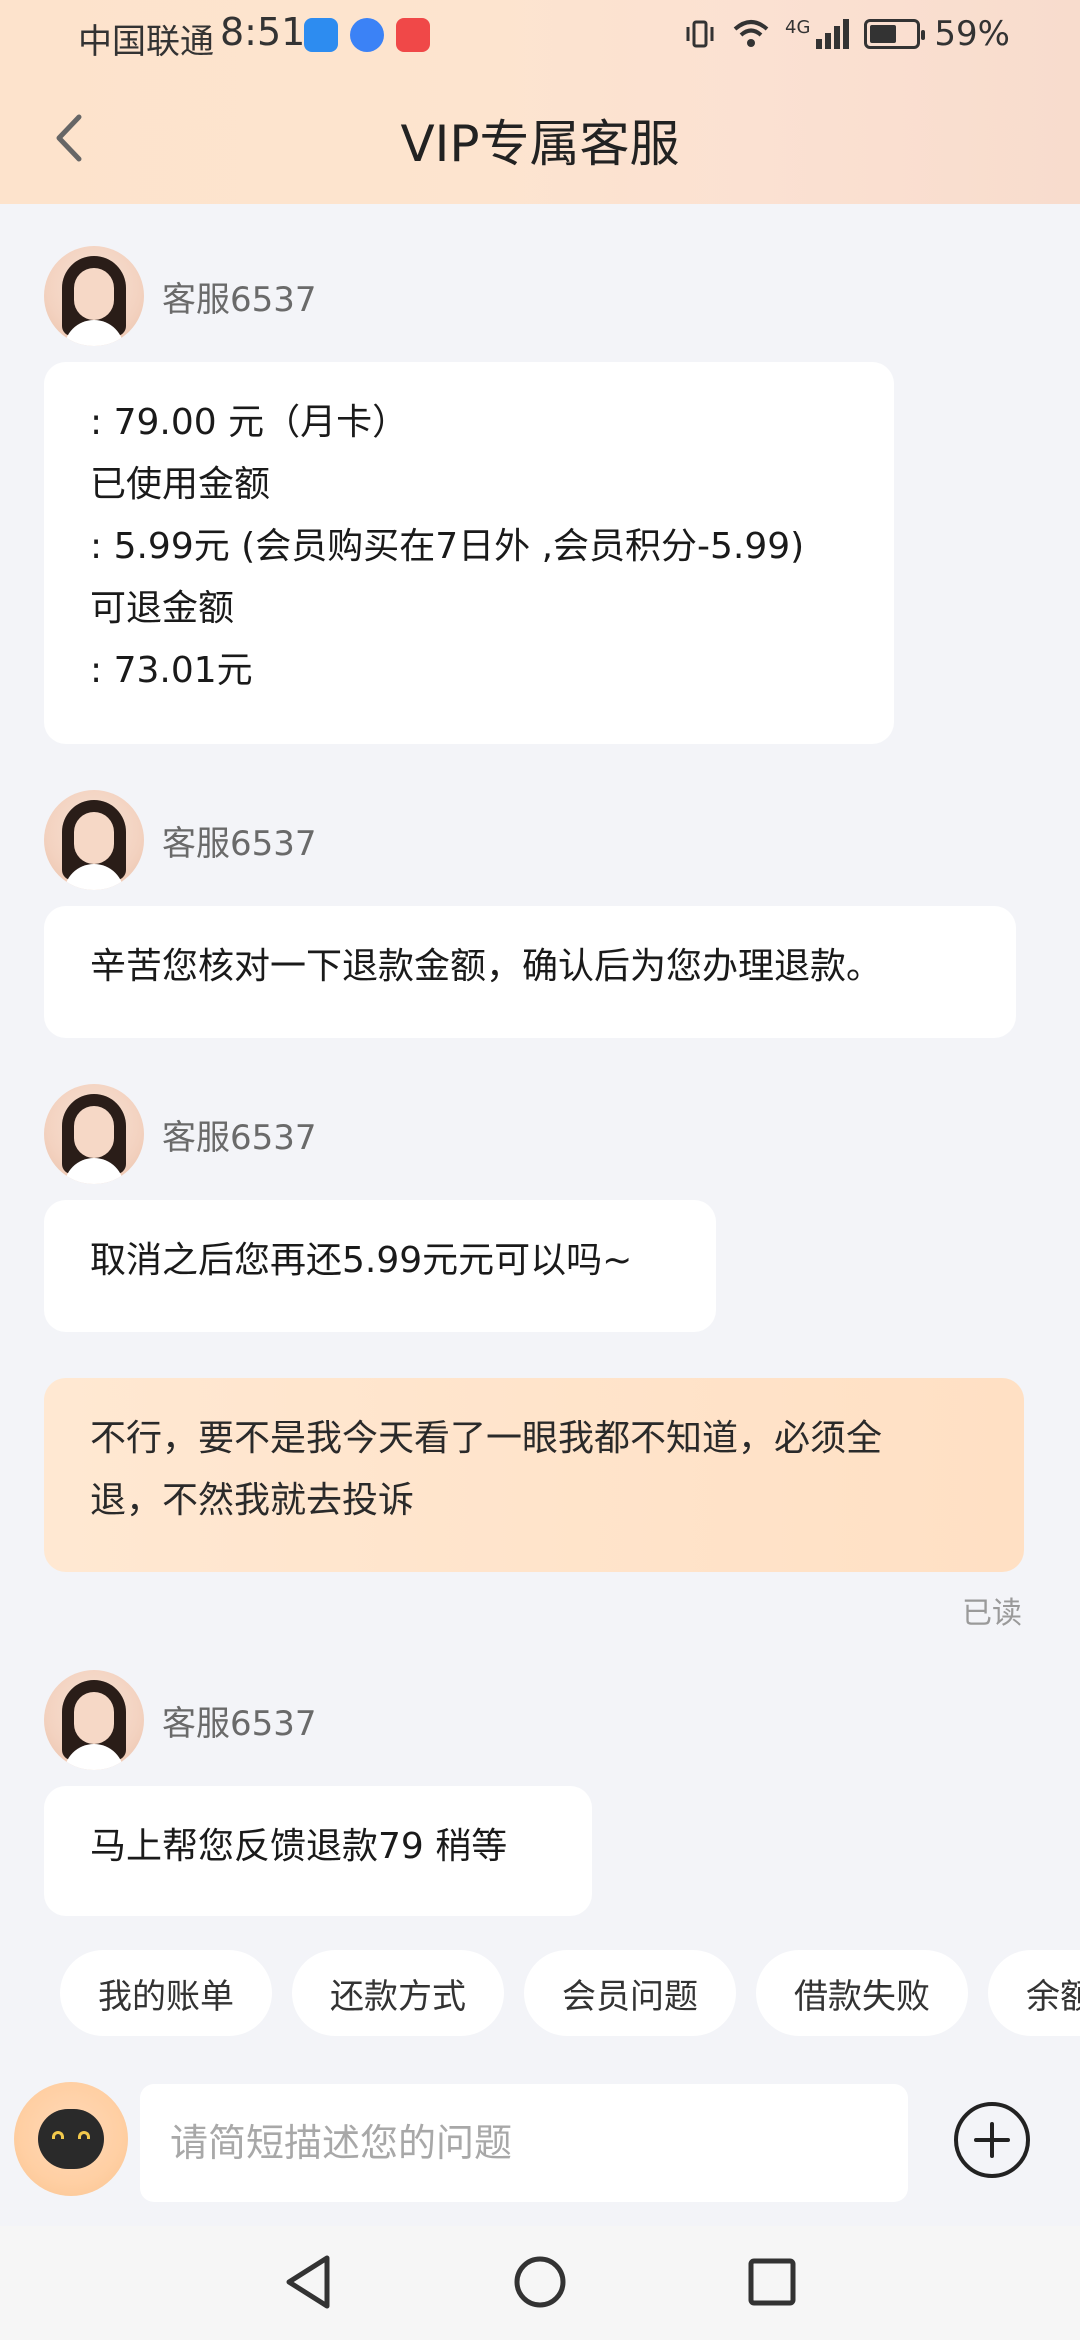 The image size is (1080, 2340). I want to click on battery-icon, so click(895, 34).